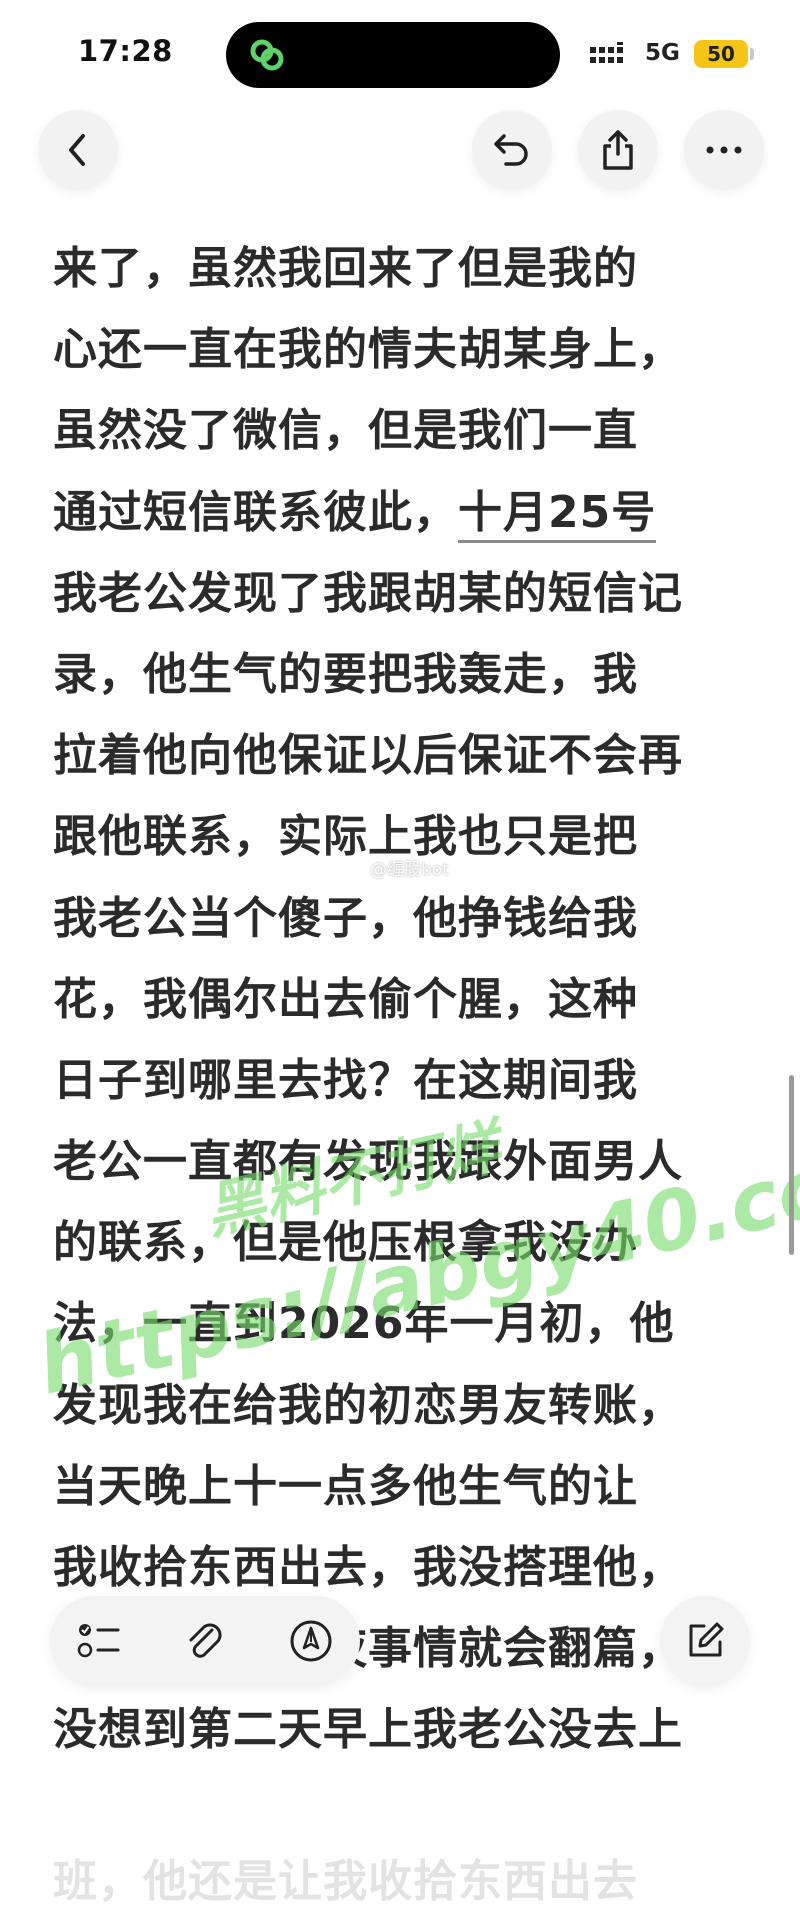 This screenshot has width=800, height=1922. I want to click on dynamic-island, so click(393, 55).